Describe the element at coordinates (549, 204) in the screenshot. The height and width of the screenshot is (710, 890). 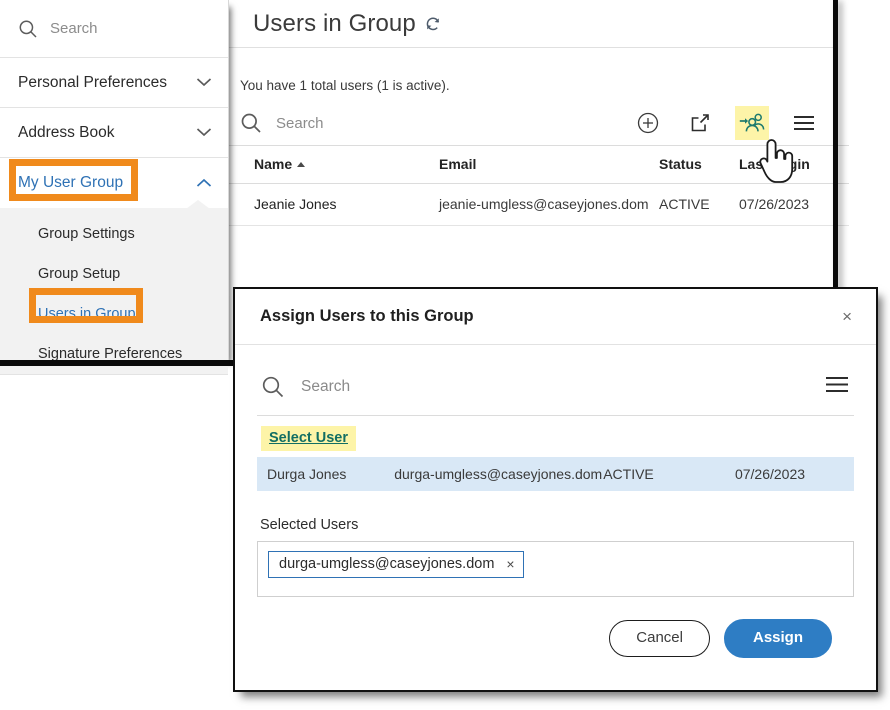
I see `cell-email: jeanie-umgless@caseyjones.dom` at that location.